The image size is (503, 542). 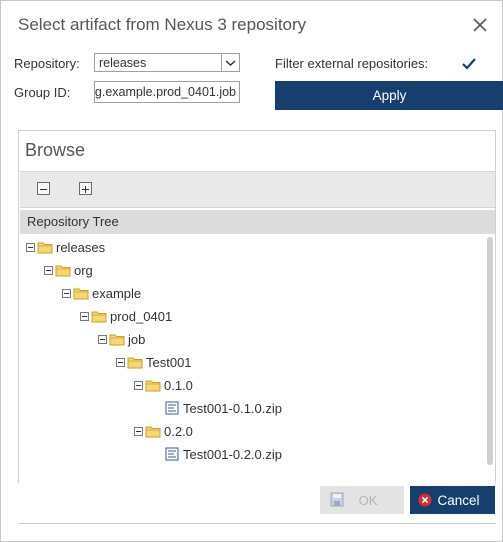 What do you see at coordinates (141, 316) in the screenshot?
I see `tree-node-label: prod_0401` at bounding box center [141, 316].